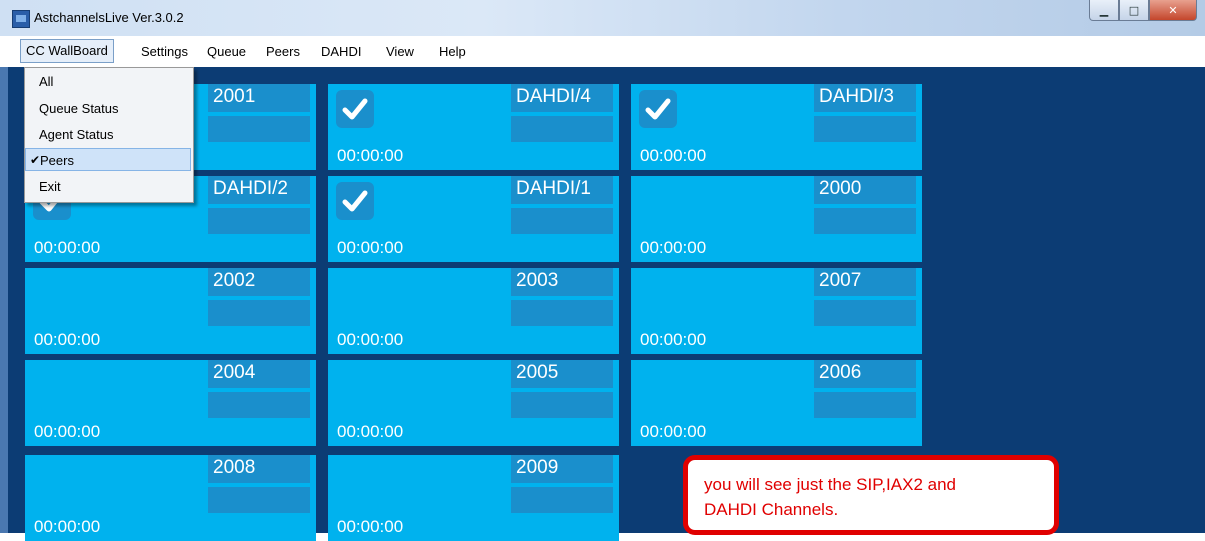  What do you see at coordinates (1104, 10) in the screenshot?
I see `minimize-button: ▁` at bounding box center [1104, 10].